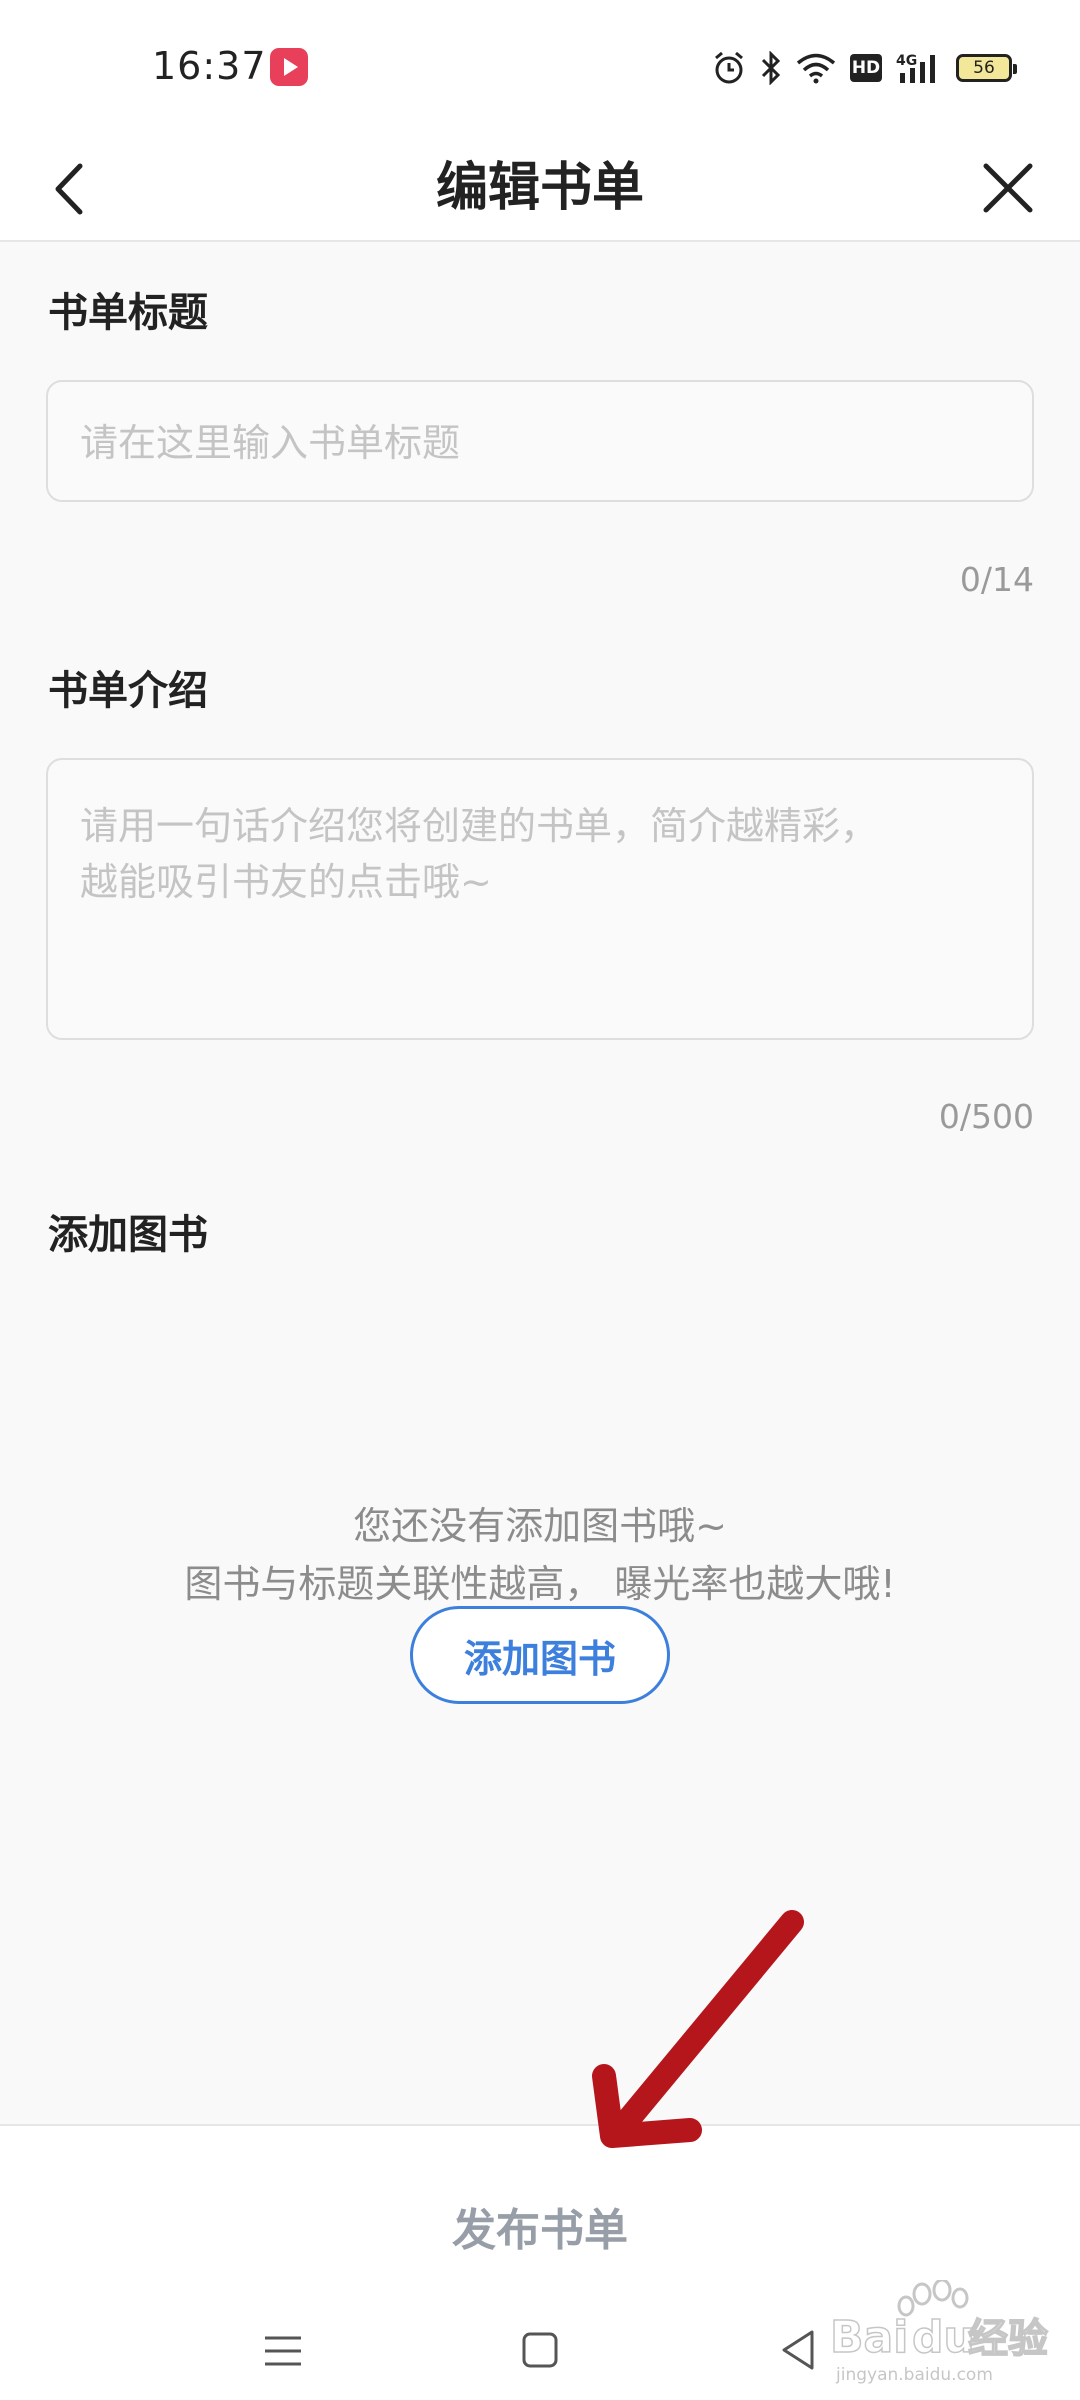 Image resolution: width=1080 pixels, height=2400 pixels. Describe the element at coordinates (729, 67) in the screenshot. I see `alarm-icon` at that location.